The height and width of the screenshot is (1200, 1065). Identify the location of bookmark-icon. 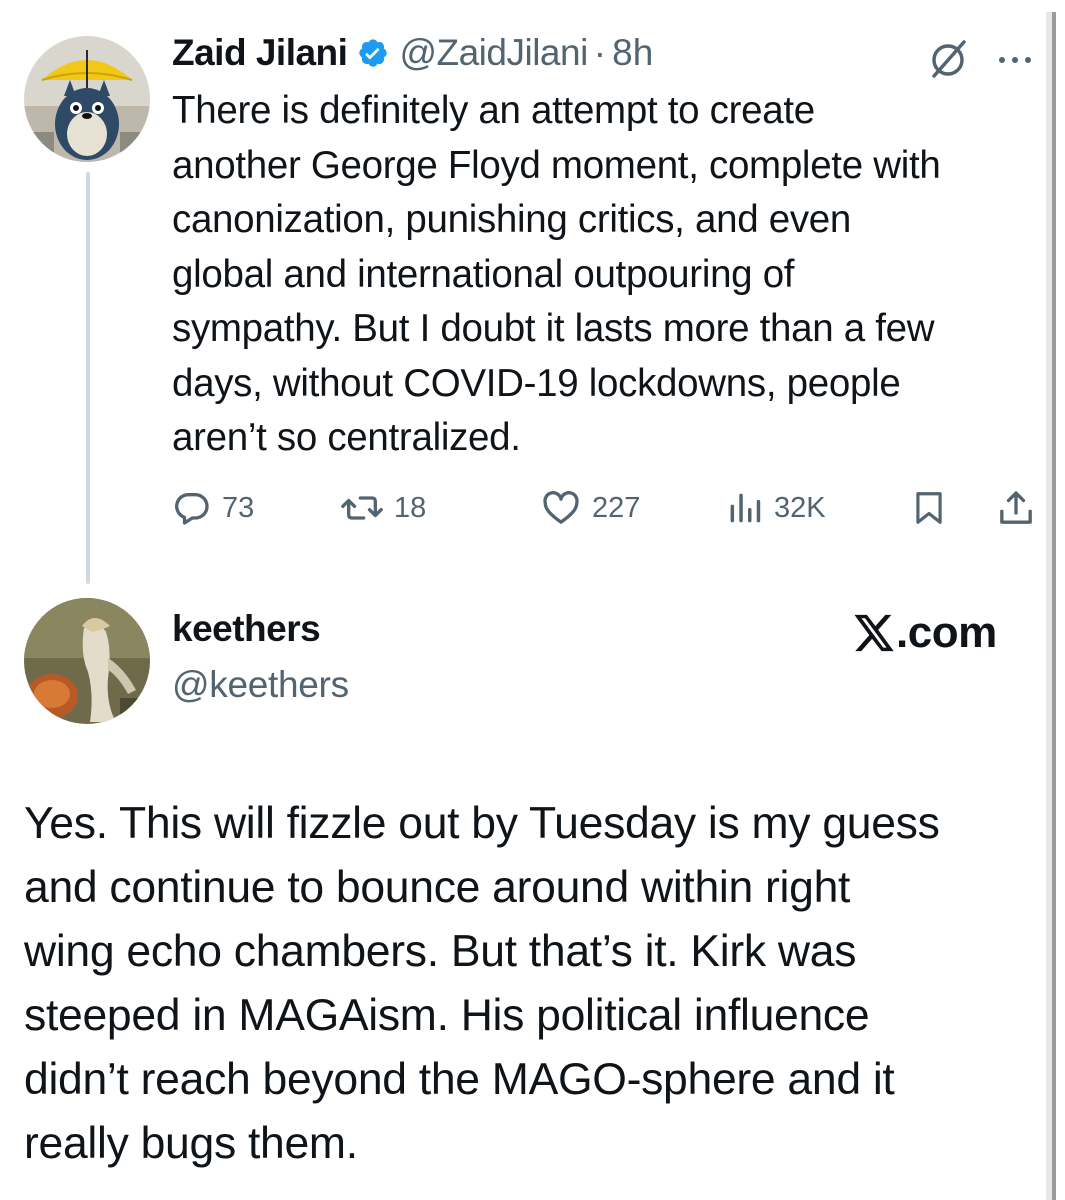
(929, 508).